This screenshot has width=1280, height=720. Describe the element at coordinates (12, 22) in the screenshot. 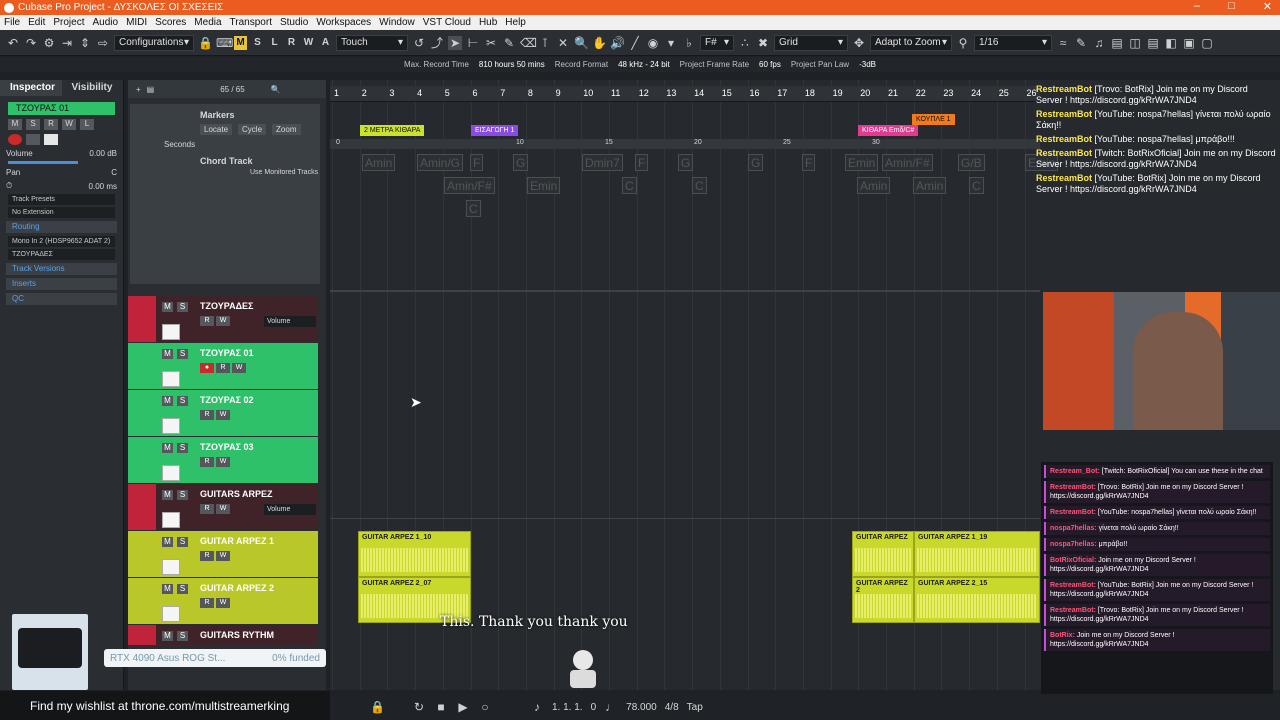

I see `menu-item: File` at that location.